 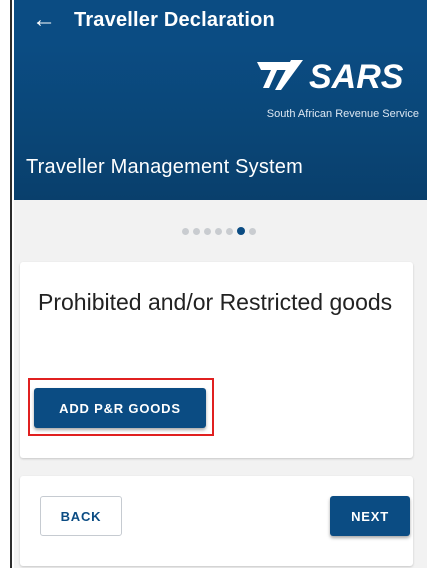 I want to click on page-indicator, so click(x=220, y=231).